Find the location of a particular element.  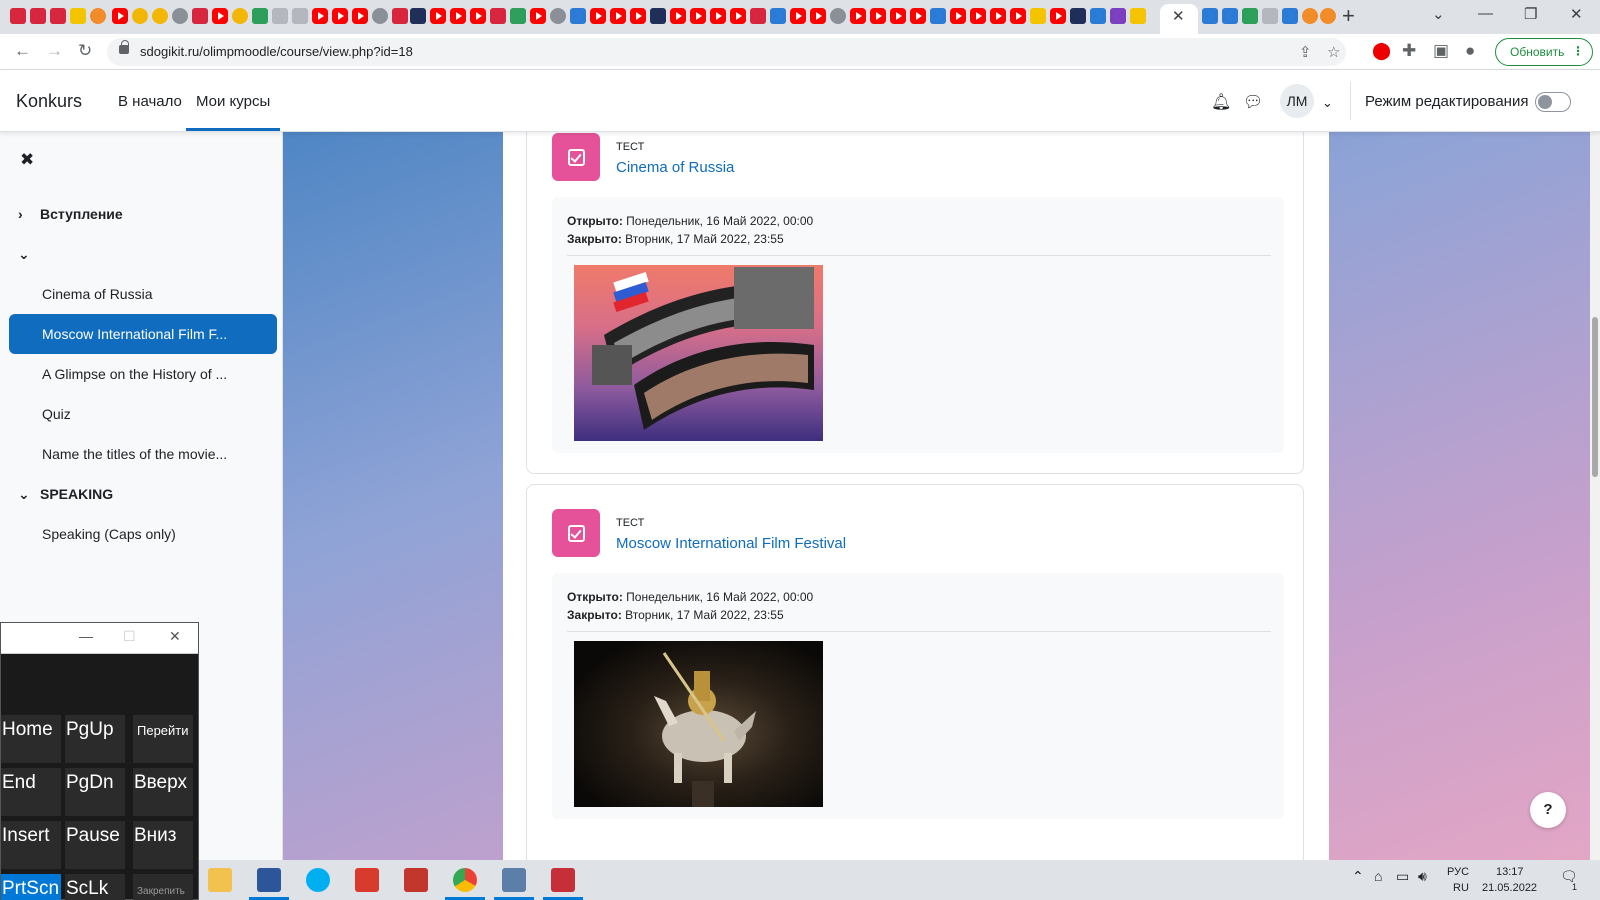

key-insert: Insert is located at coordinates (31, 845).